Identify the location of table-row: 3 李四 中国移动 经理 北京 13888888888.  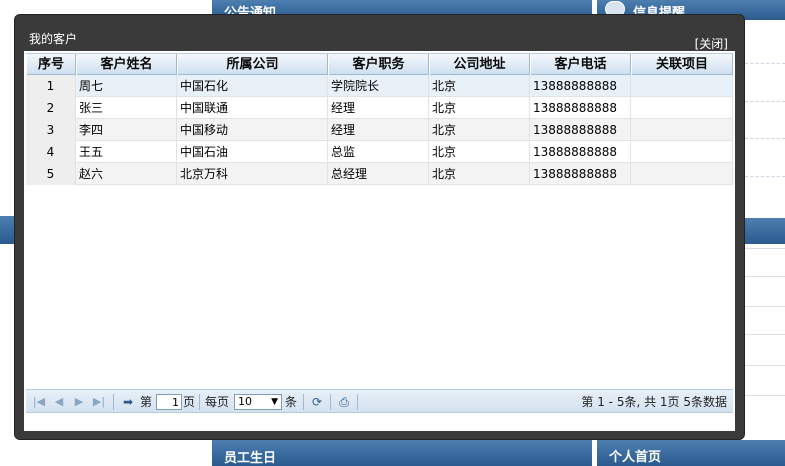
(379, 130).